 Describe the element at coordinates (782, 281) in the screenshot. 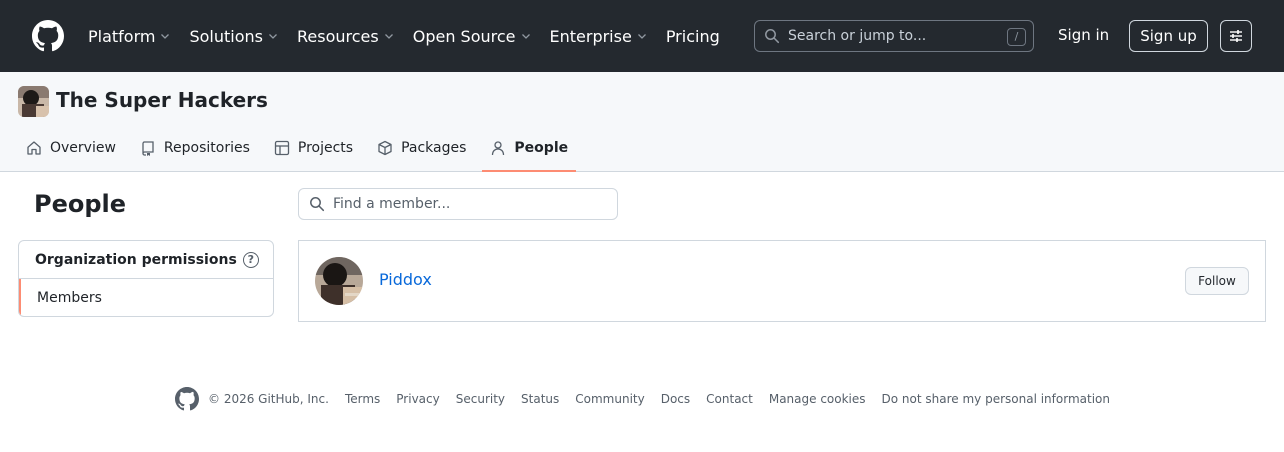

I see `member-list: Piddox Follow` at that location.